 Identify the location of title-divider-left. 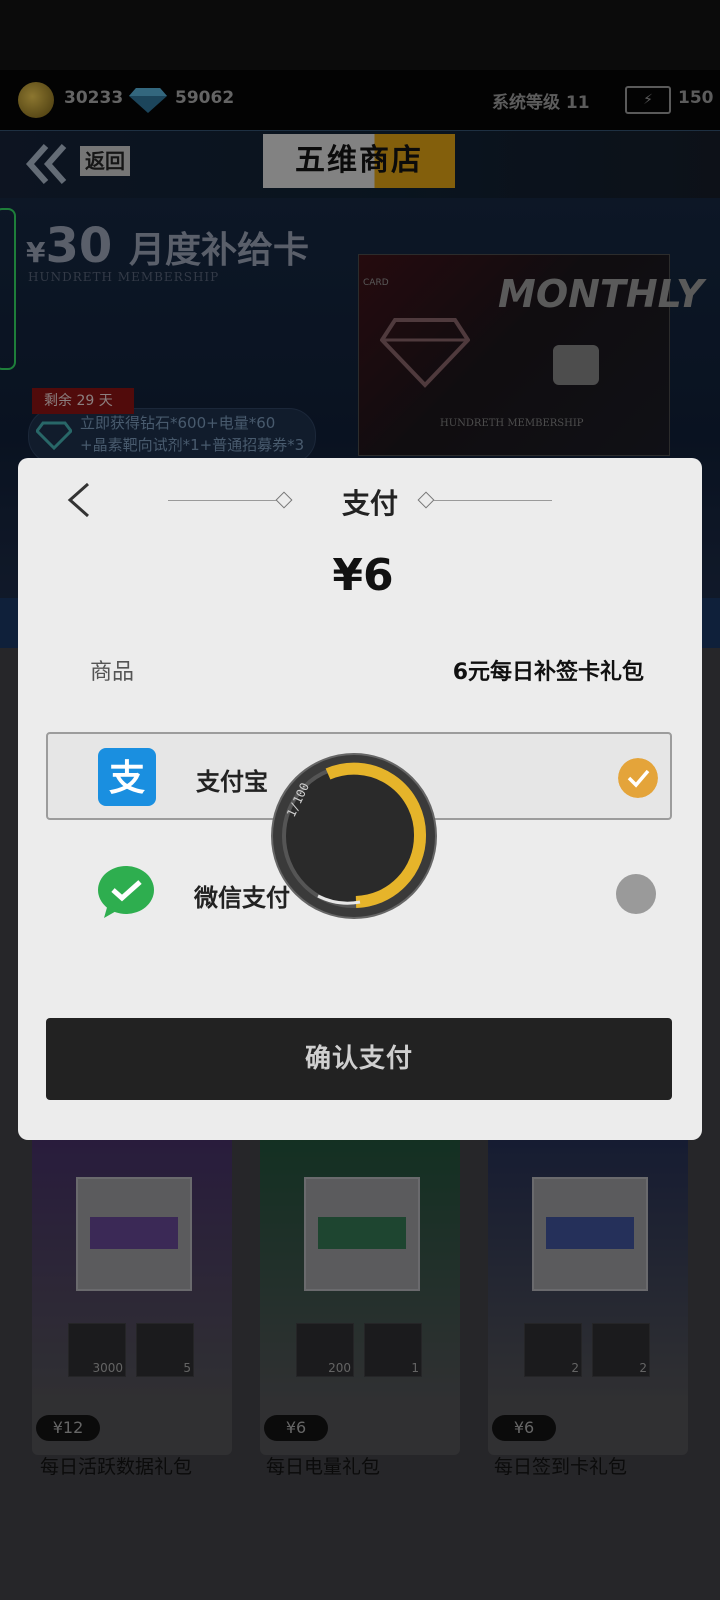
(224, 500).